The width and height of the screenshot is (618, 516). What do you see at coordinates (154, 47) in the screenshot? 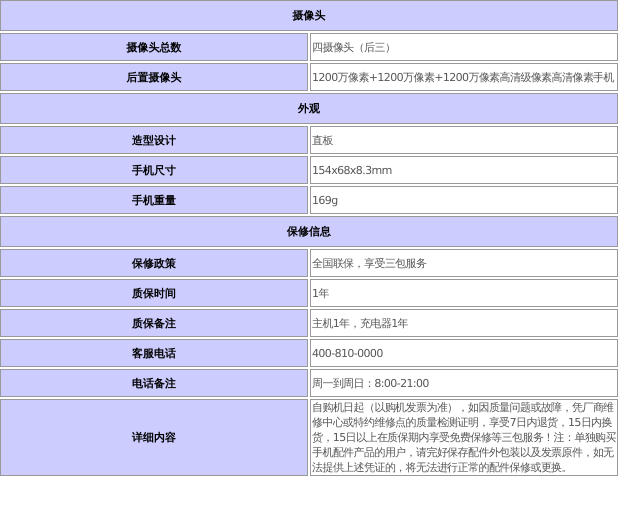
I see `spec-label: 摄像头总数` at bounding box center [154, 47].